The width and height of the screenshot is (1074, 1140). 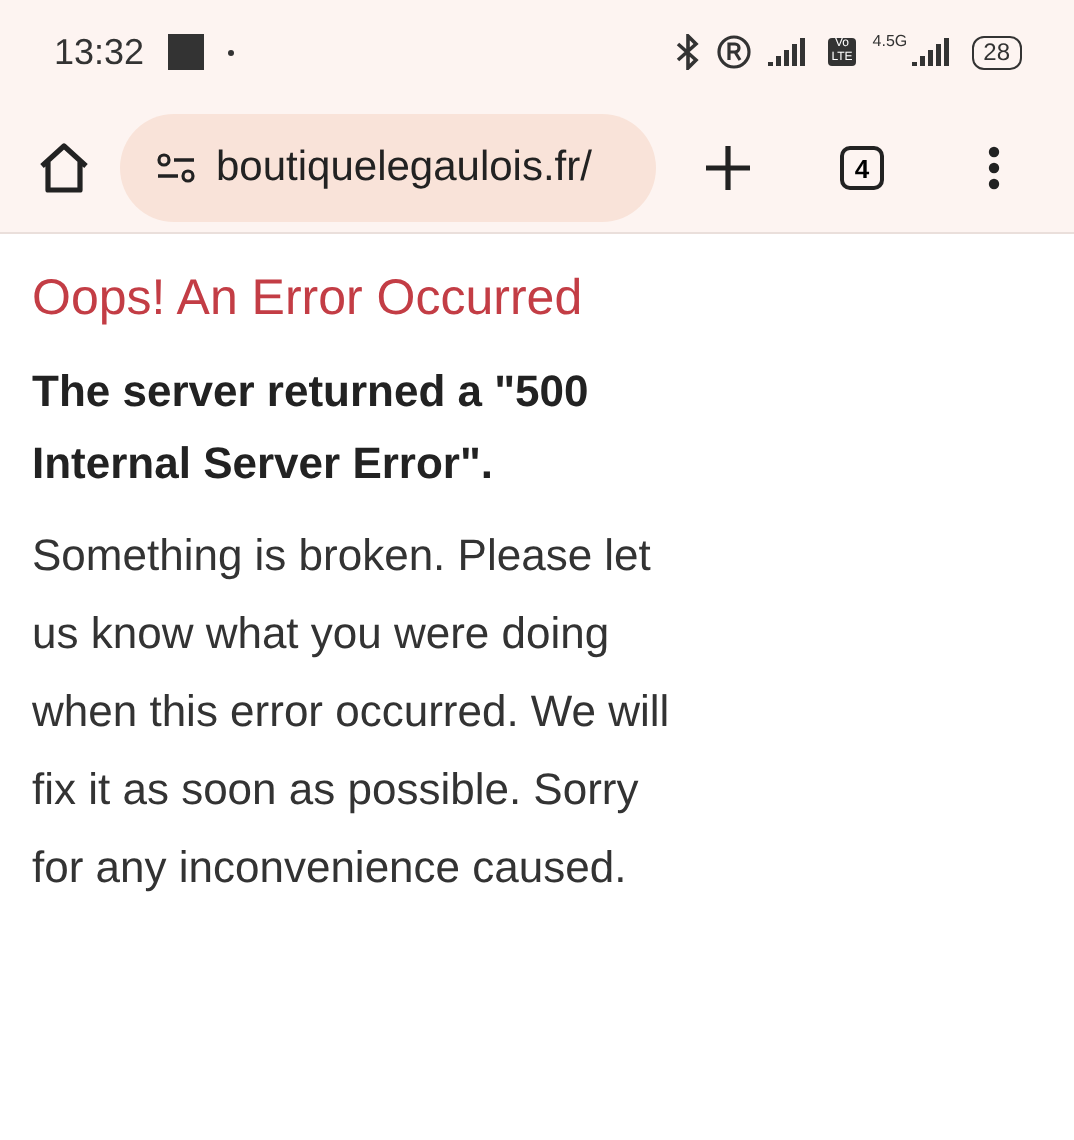 I want to click on address-bar: boutiquelegaulois.fr/, so click(x=388, y=168).